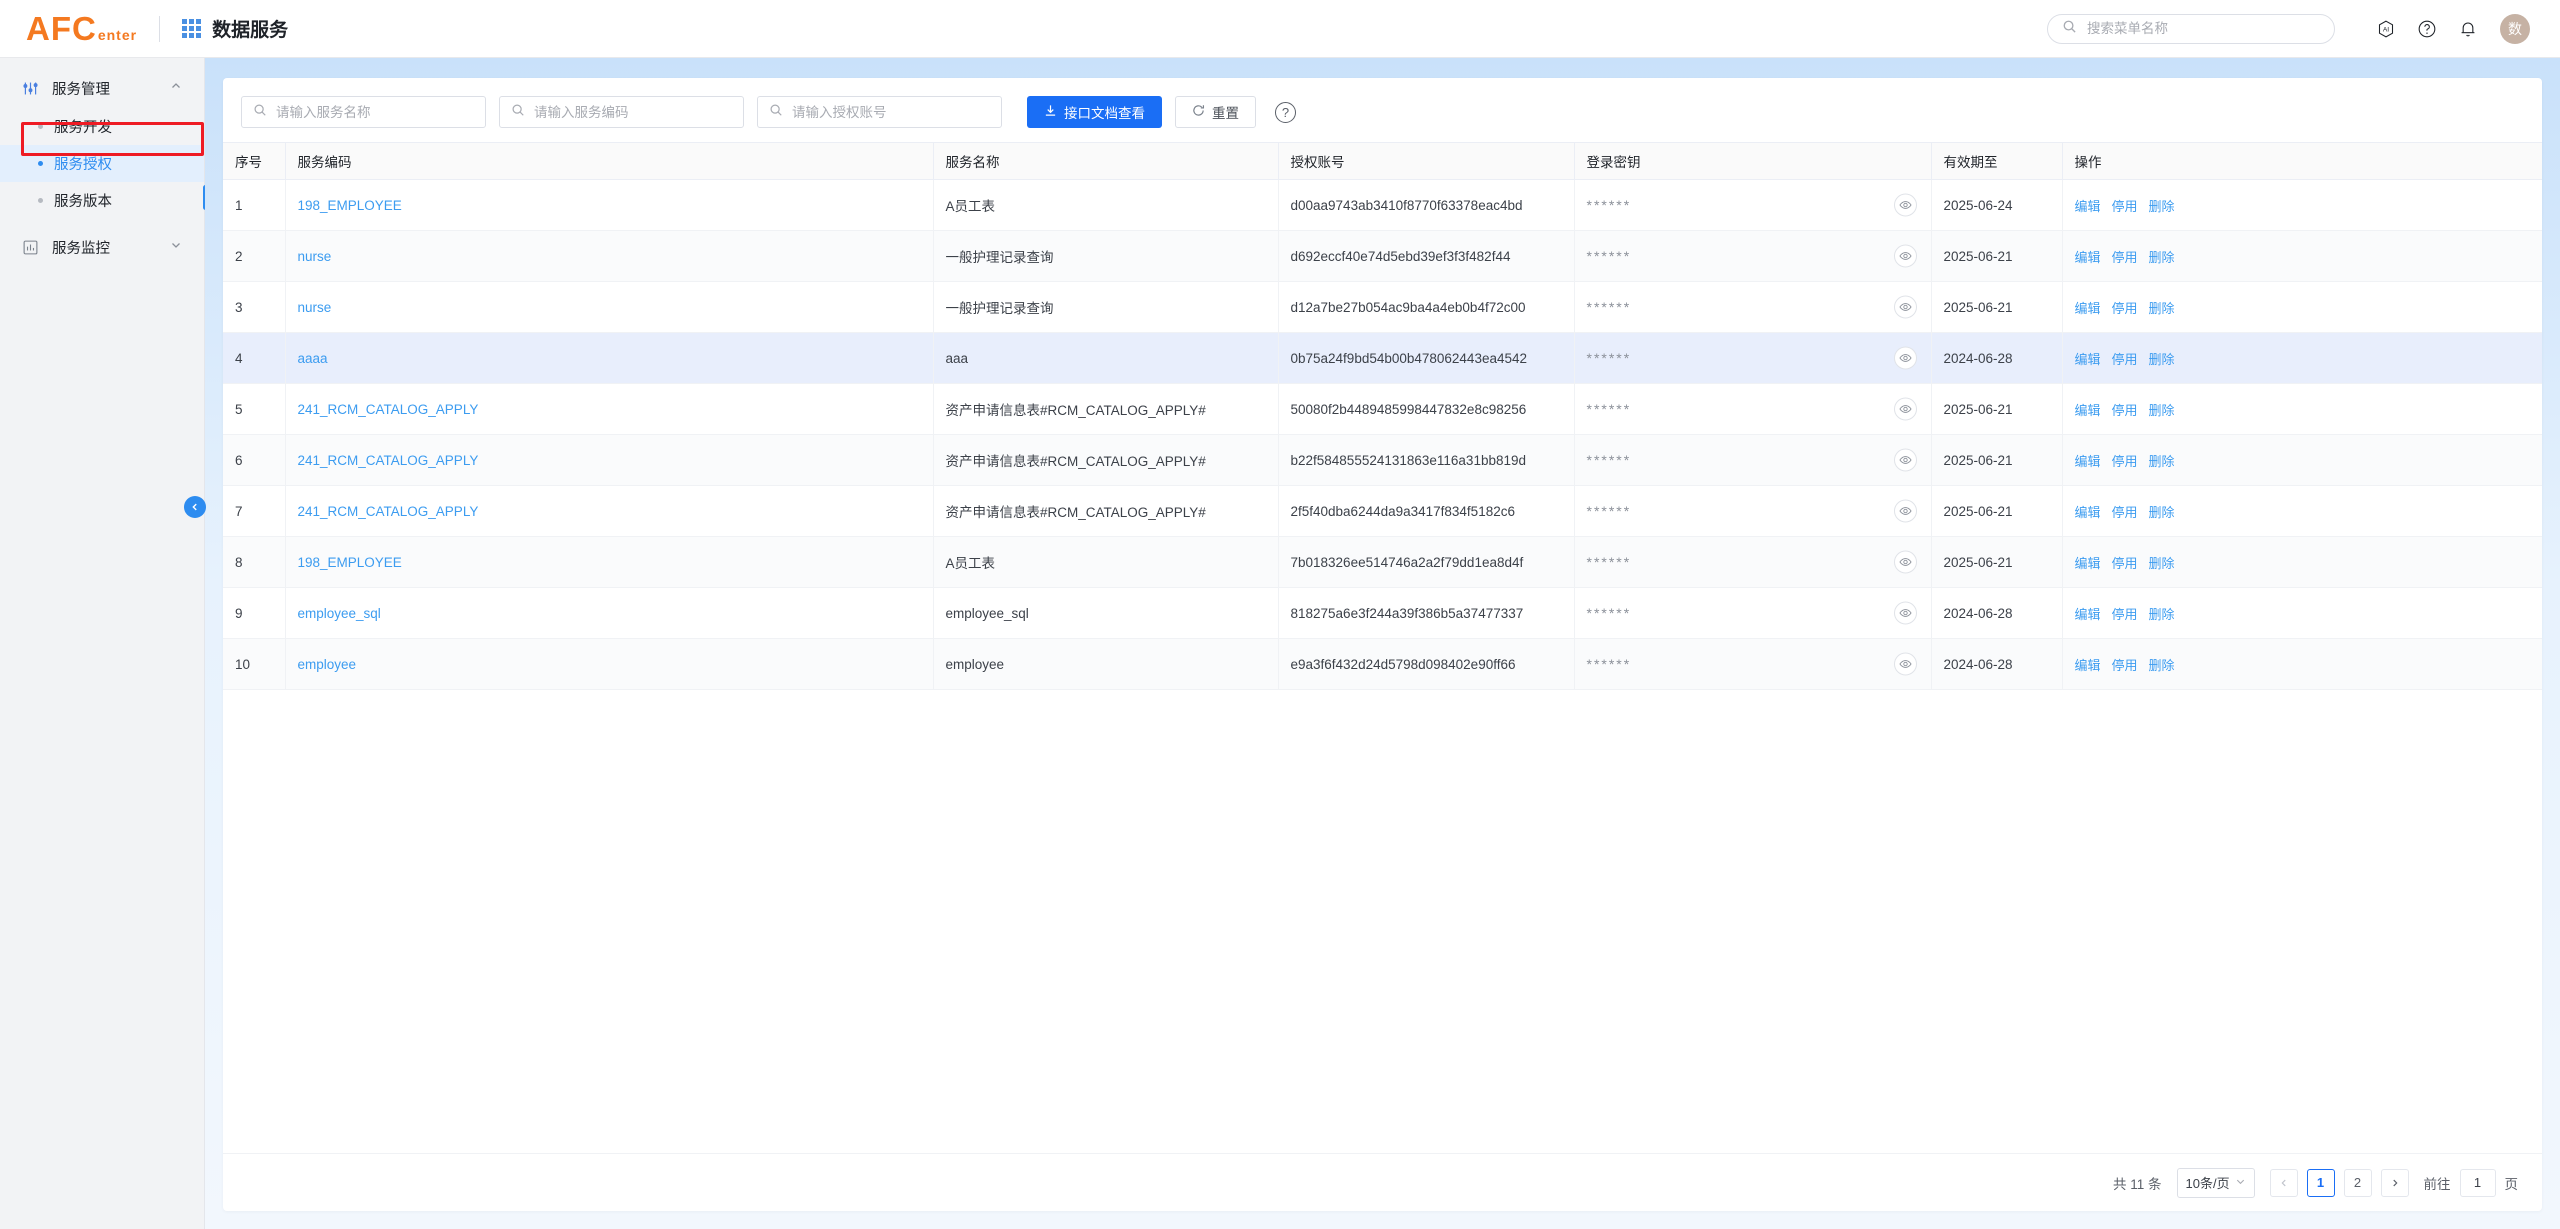  Describe the element at coordinates (2394, 1182) in the screenshot. I see `next-page-button` at that location.